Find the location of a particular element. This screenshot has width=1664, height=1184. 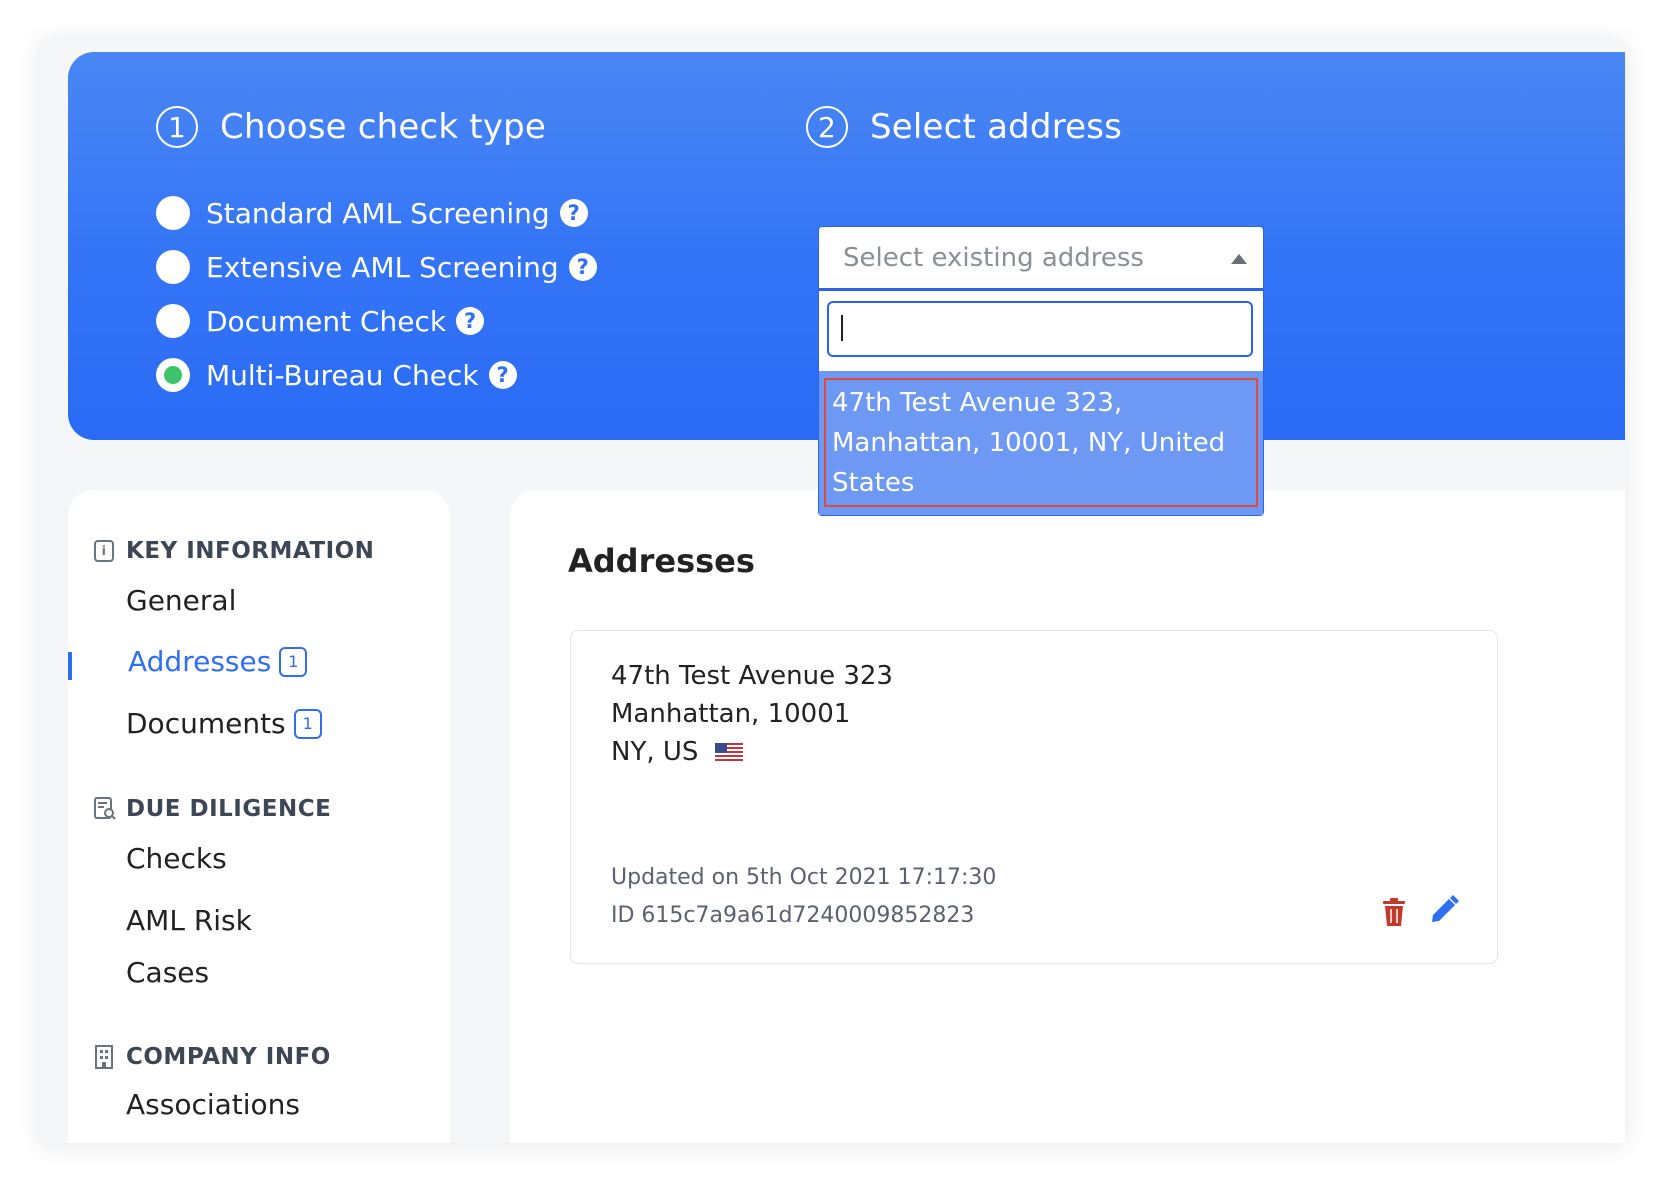

check-type-multi-bureau: Multi-Bureau Check ? is located at coordinates (376, 375).